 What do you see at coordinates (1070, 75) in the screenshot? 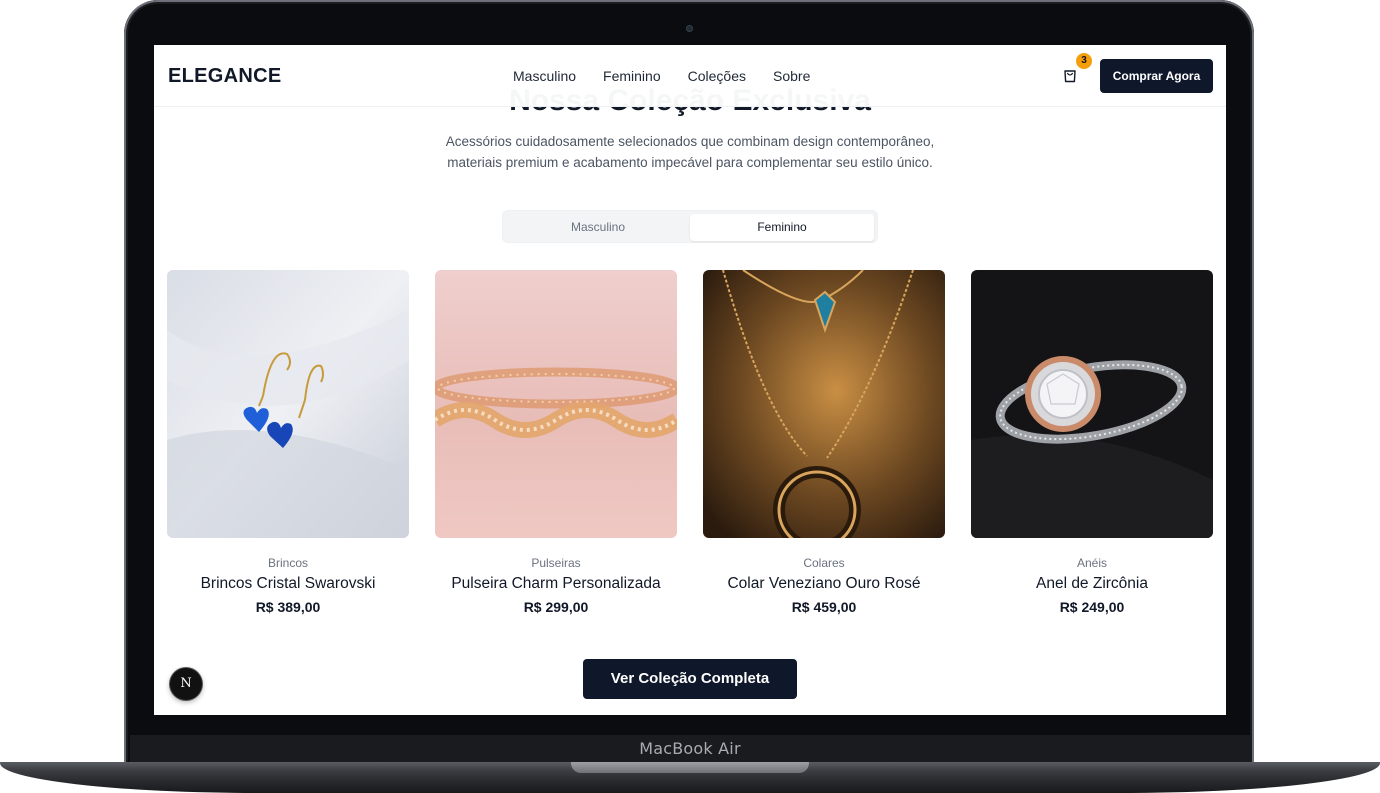
I see `shopping-bag-icon` at bounding box center [1070, 75].